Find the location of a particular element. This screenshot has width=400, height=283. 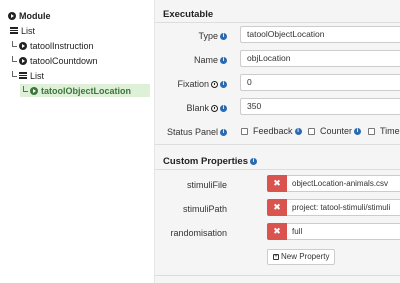

fixation-label: Fixation i is located at coordinates (191, 84).